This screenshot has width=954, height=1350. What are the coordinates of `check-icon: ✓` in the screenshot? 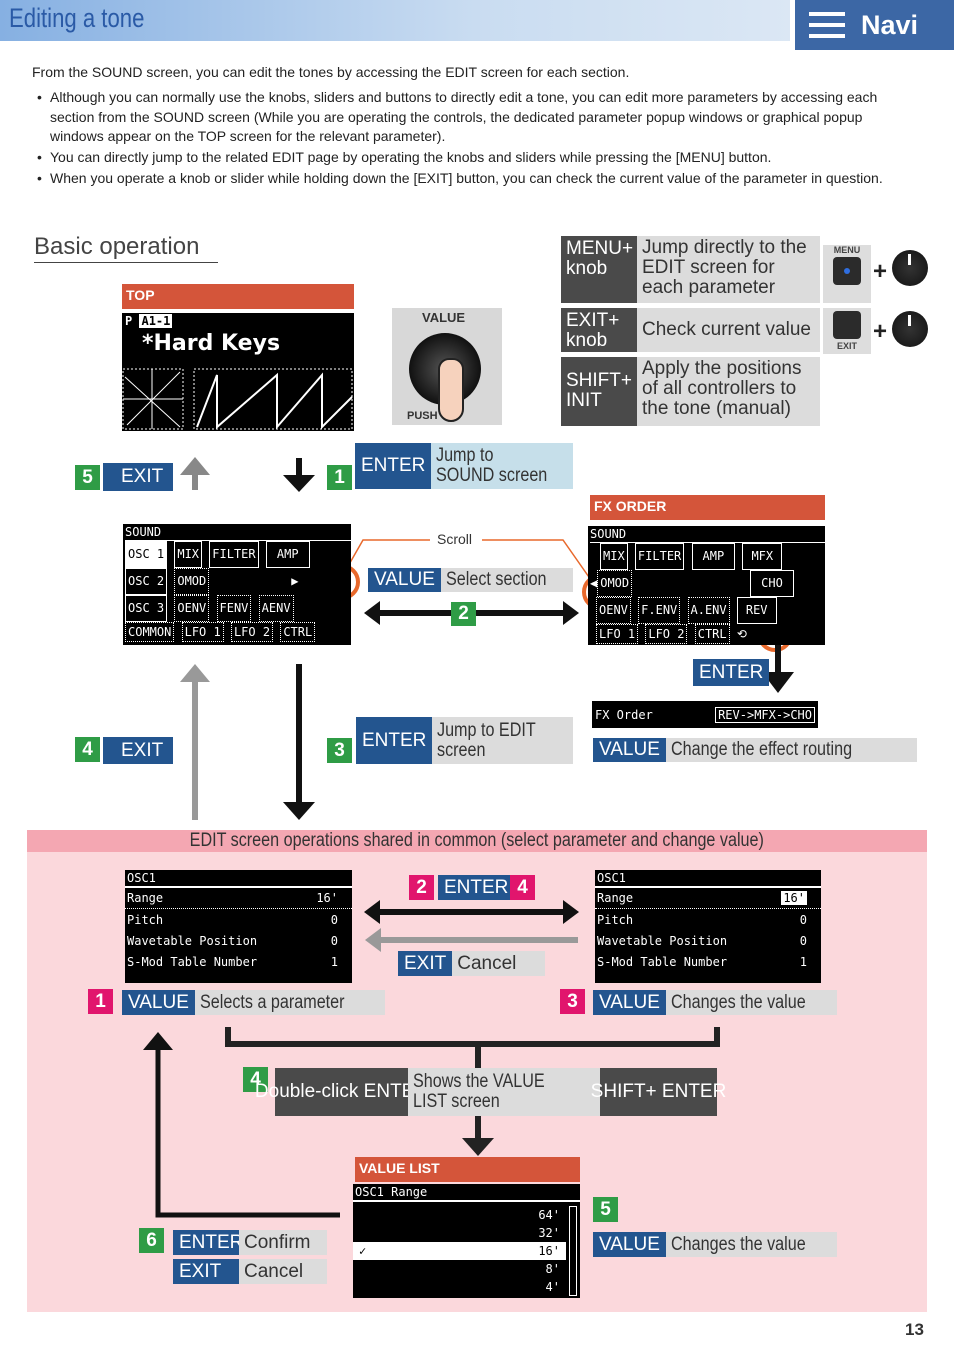 It's located at (363, 1251).